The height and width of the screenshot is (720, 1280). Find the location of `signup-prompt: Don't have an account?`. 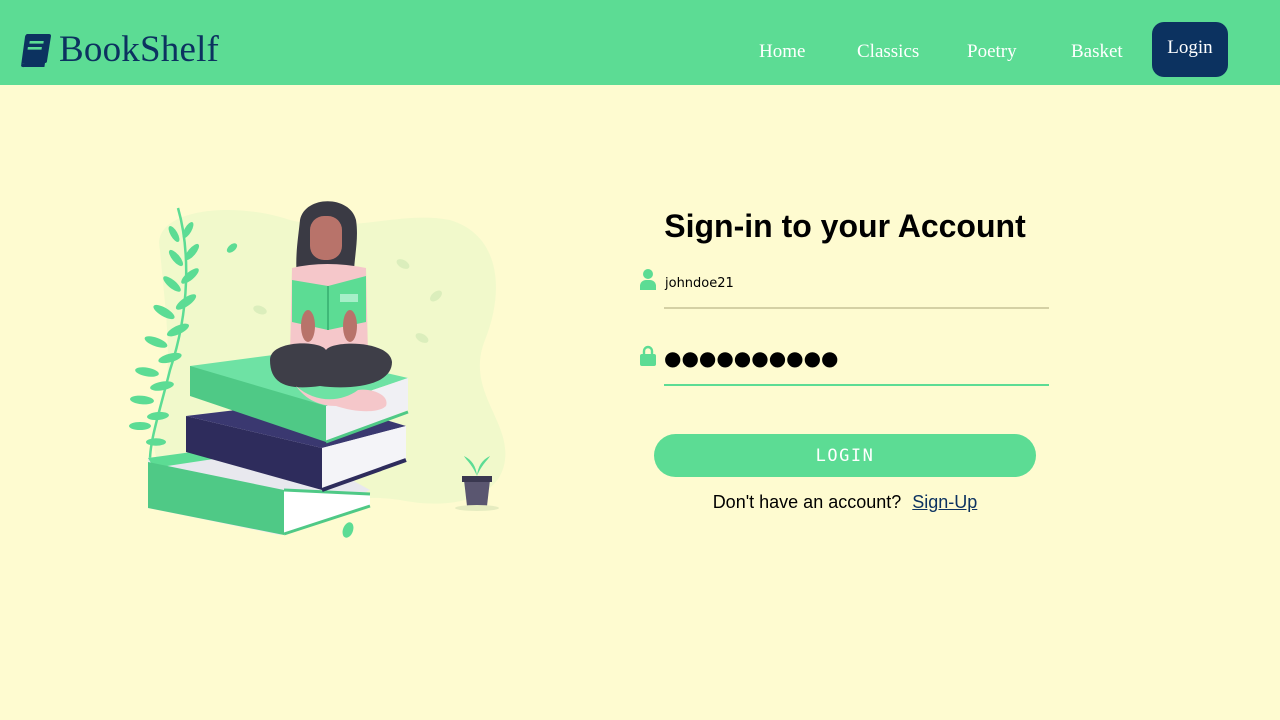

signup-prompt: Don't have an account? is located at coordinates (807, 502).